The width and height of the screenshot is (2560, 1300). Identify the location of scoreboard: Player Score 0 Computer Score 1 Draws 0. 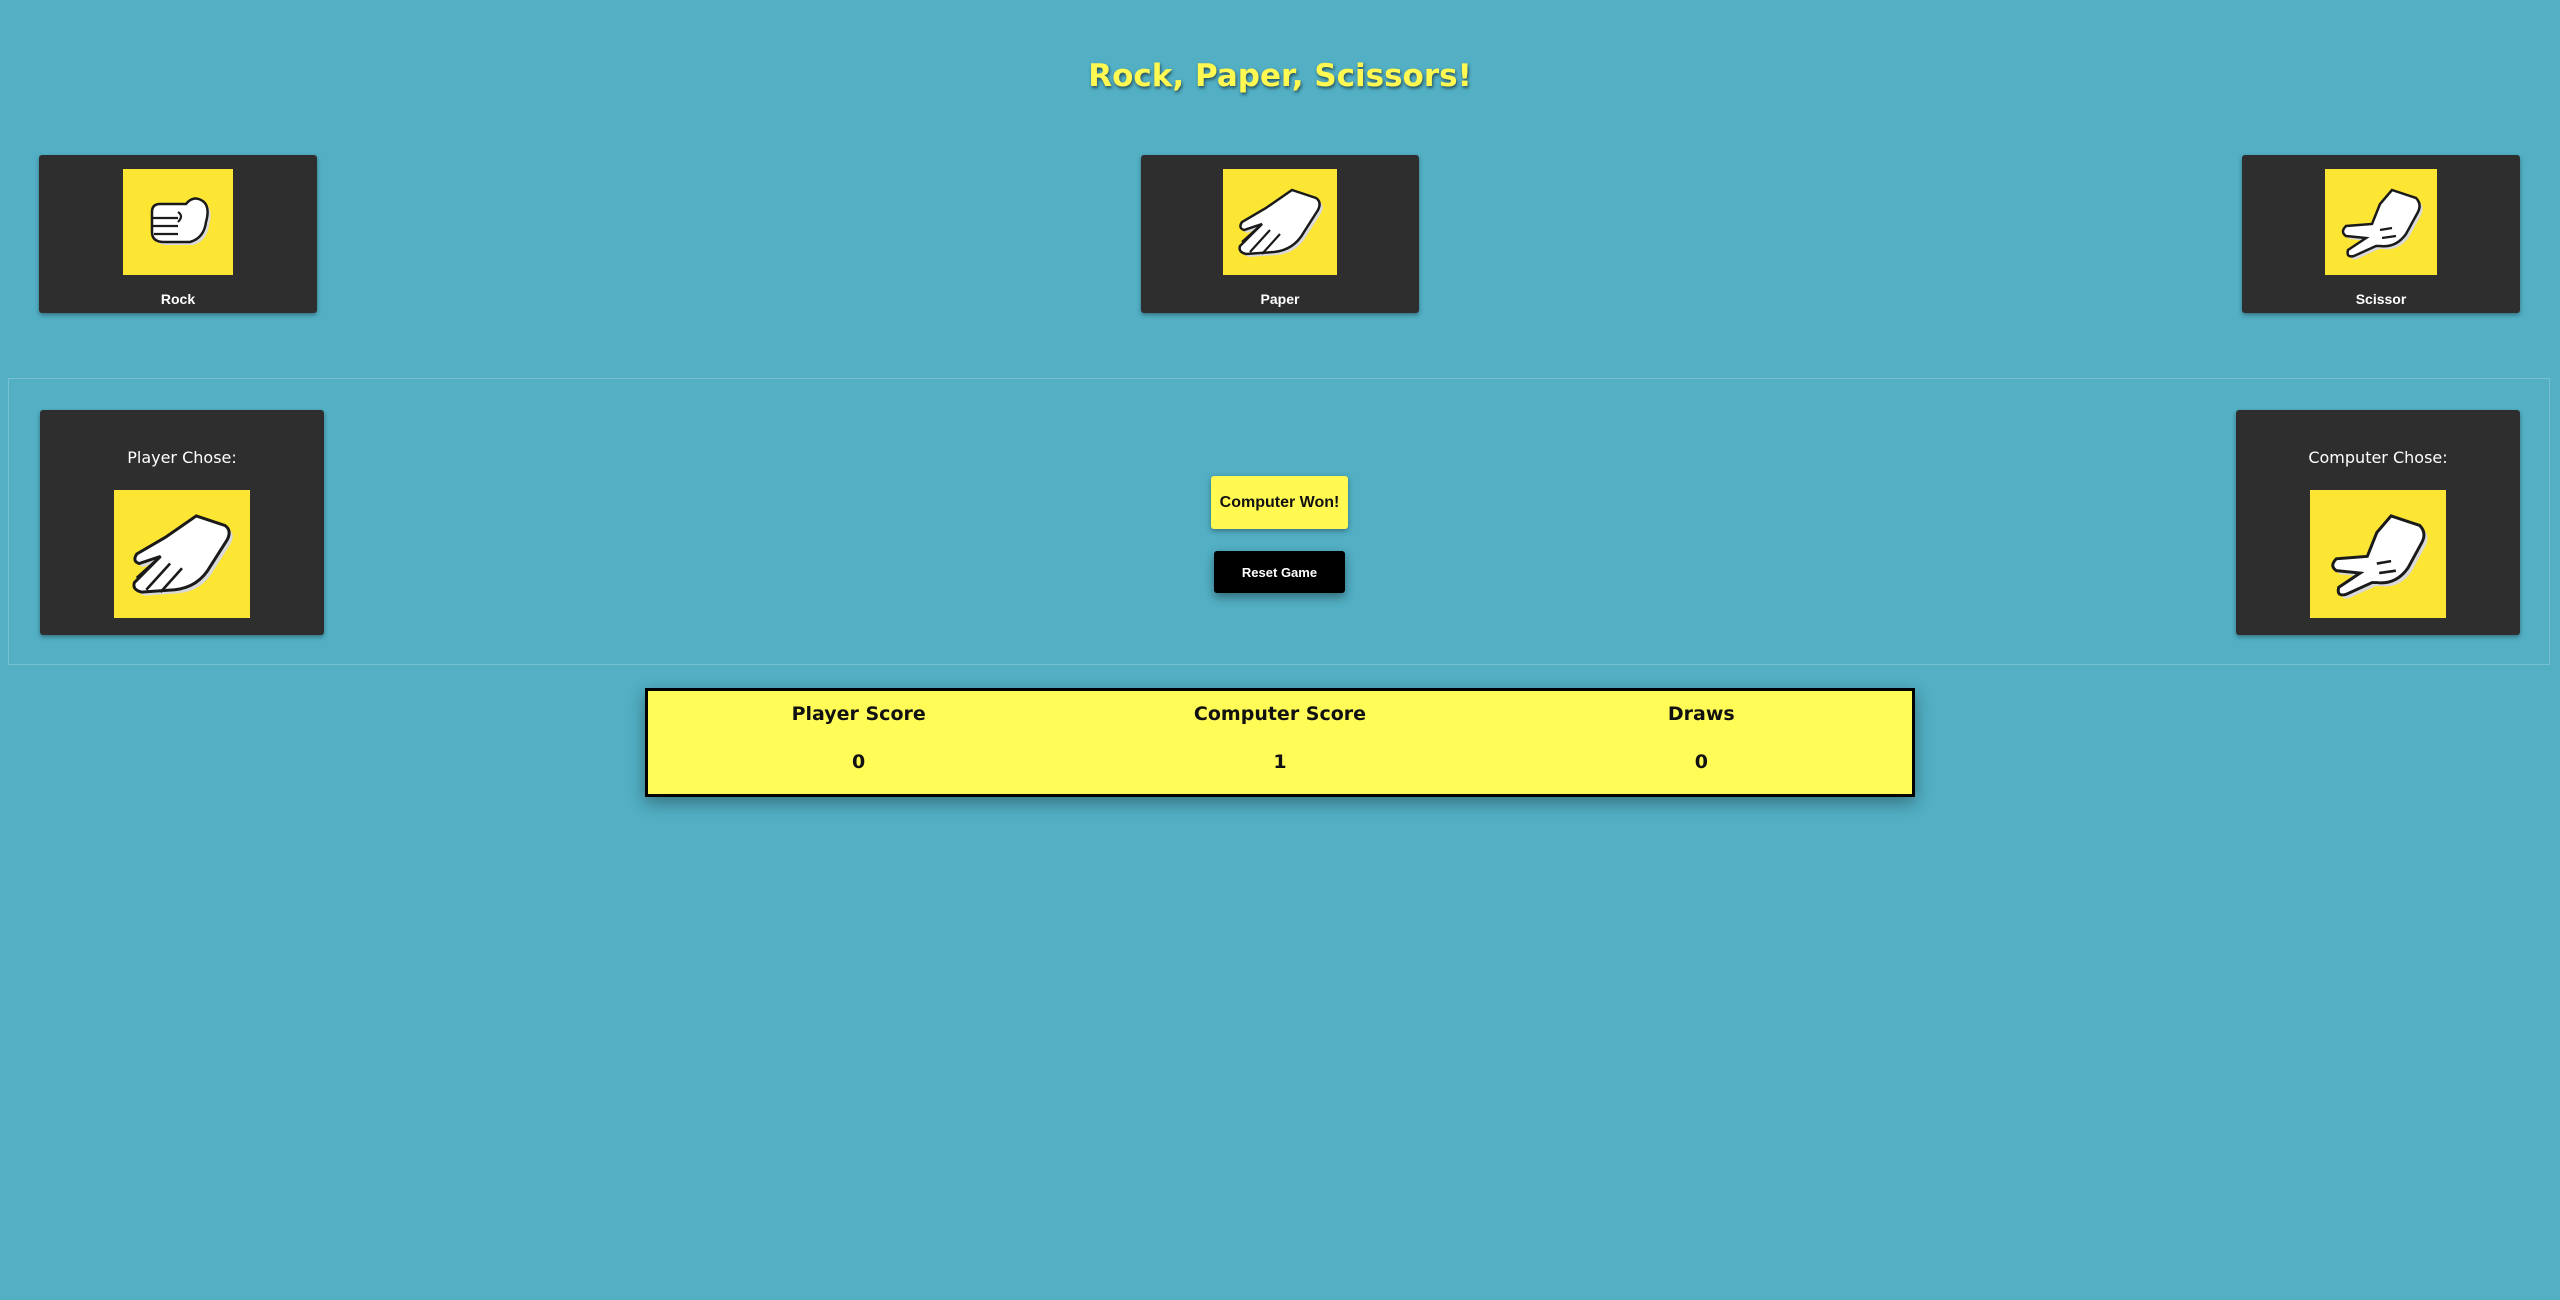
(1280, 742).